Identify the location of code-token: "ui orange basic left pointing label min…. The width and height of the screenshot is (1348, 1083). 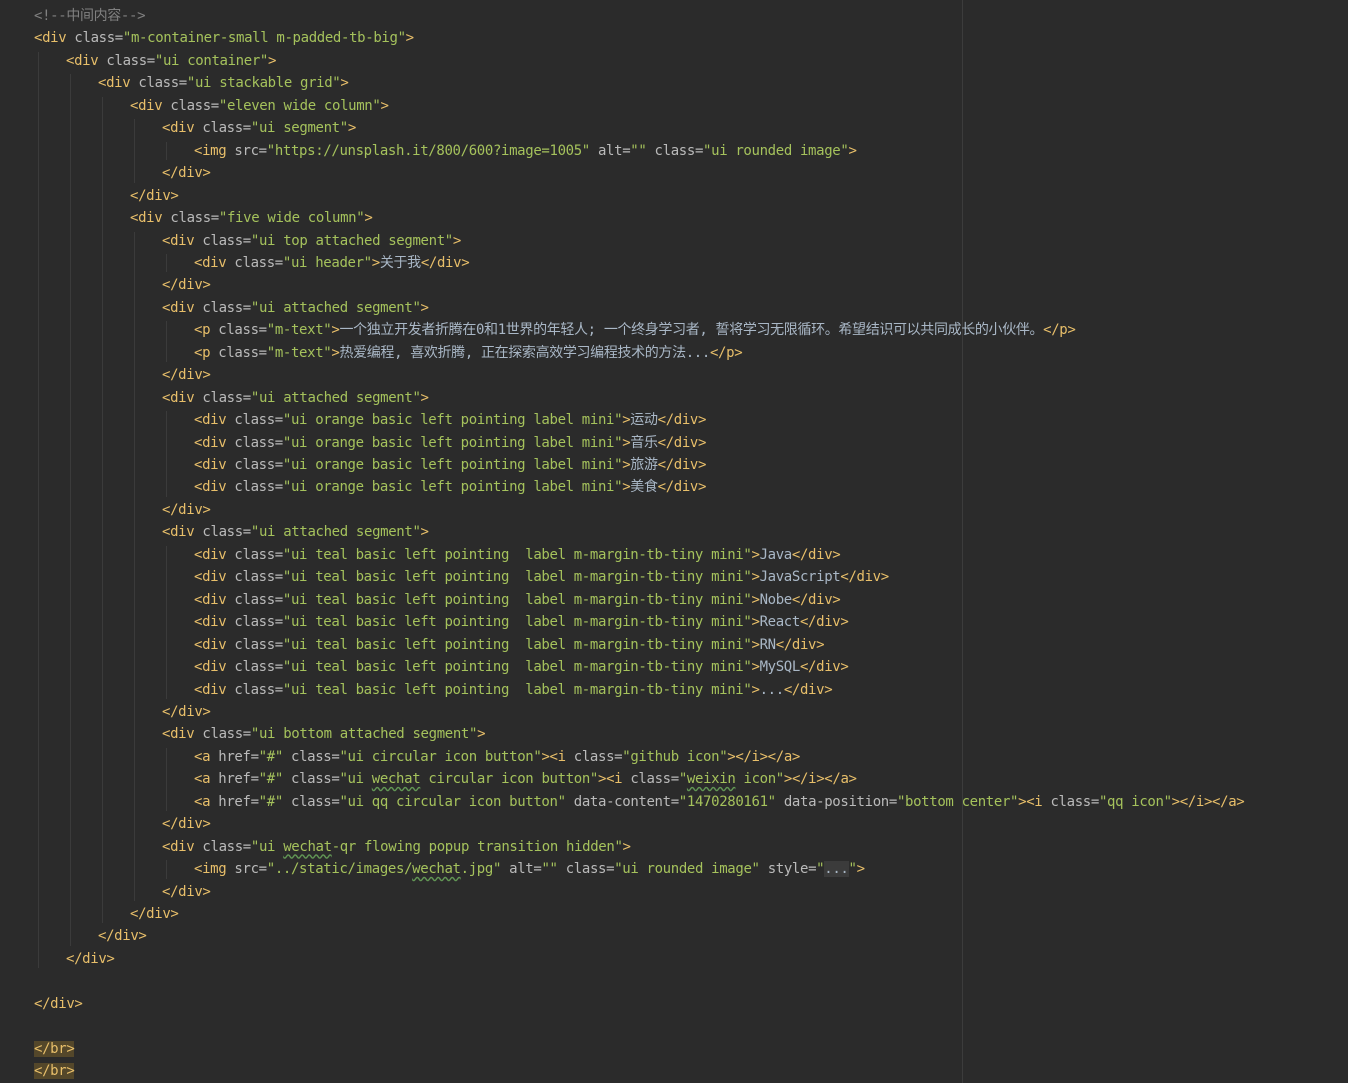
(452, 487).